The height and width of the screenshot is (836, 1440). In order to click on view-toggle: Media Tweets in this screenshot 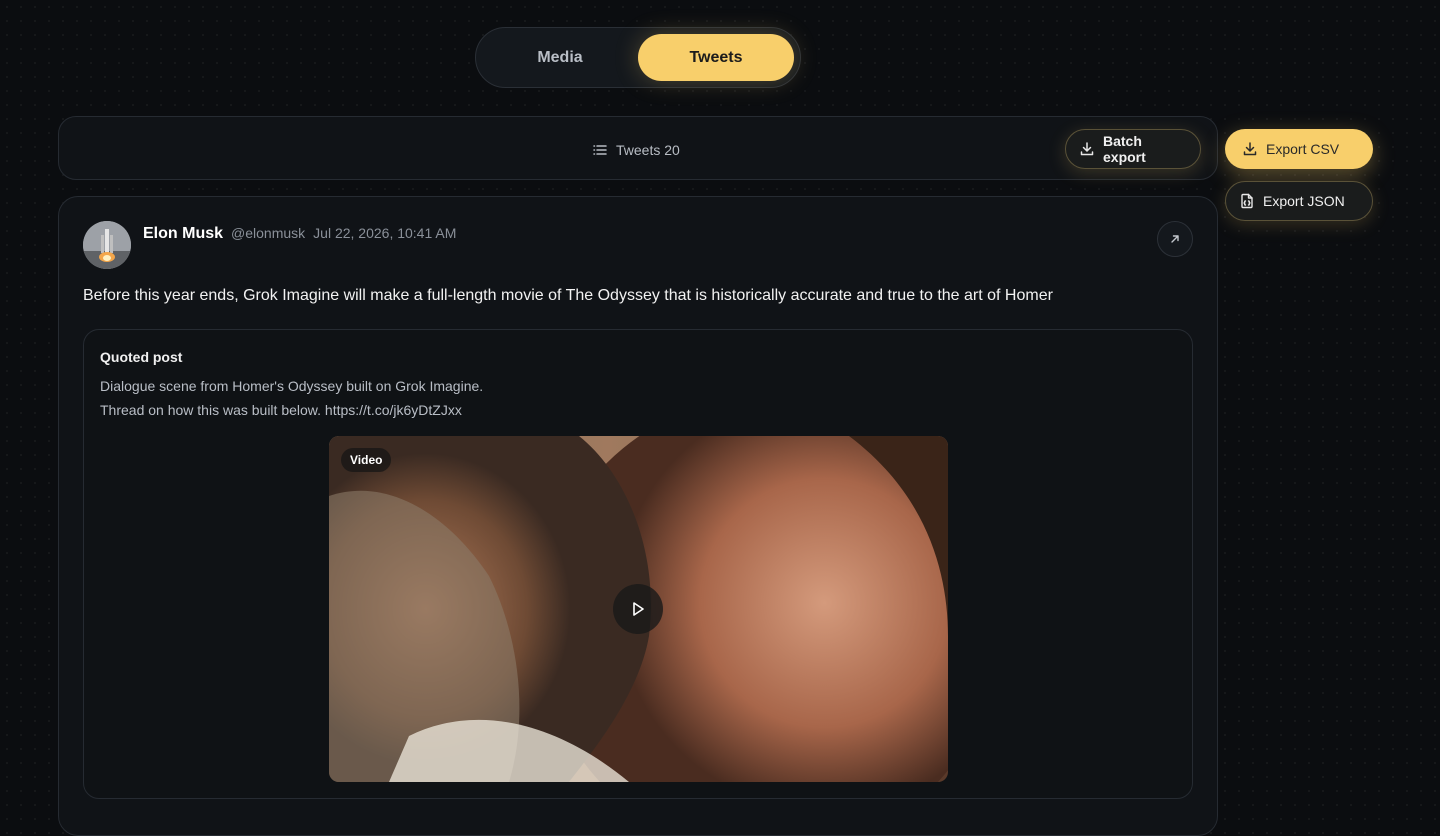, I will do `click(638, 57)`.